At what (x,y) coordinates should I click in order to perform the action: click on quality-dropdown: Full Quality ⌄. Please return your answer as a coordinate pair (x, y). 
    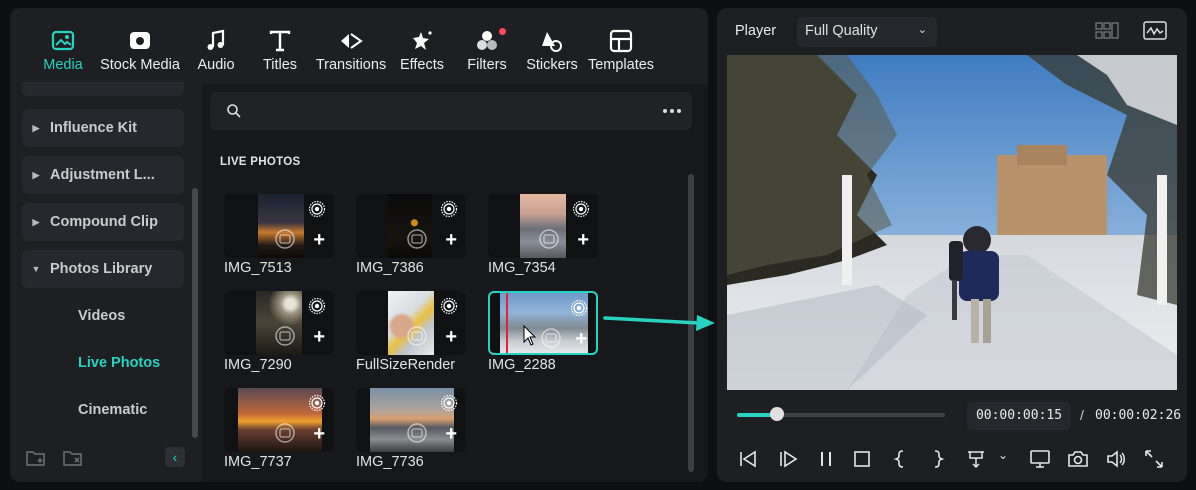
    Looking at the image, I should click on (867, 32).